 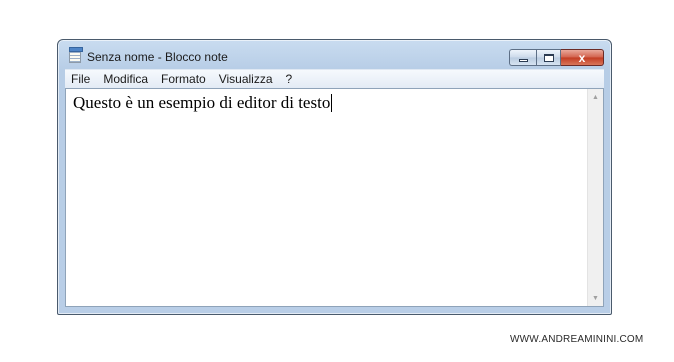 What do you see at coordinates (334, 54) in the screenshot?
I see `title-bar: Senza nome - Blocco note x` at bounding box center [334, 54].